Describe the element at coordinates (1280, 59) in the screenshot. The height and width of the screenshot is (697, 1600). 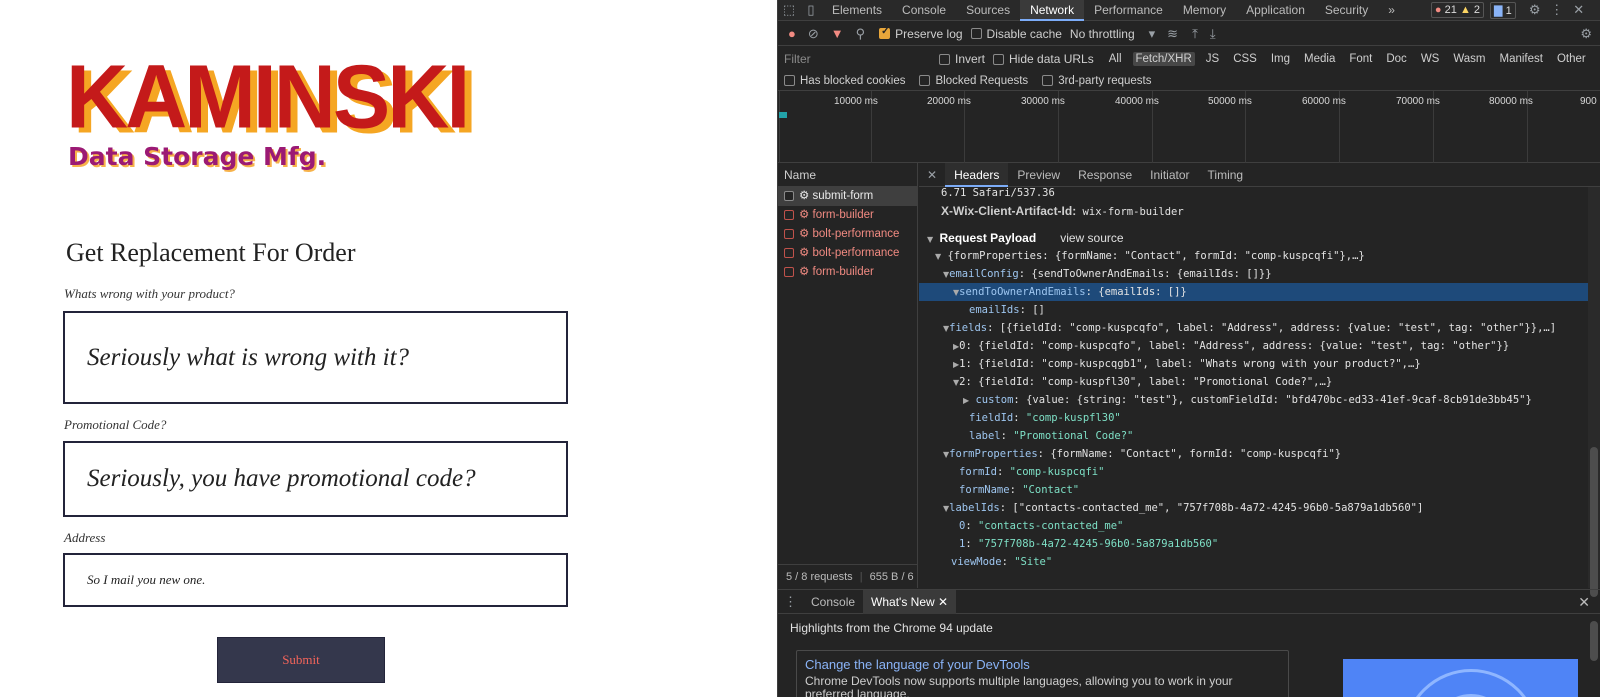
I see `type-img: Img` at that location.